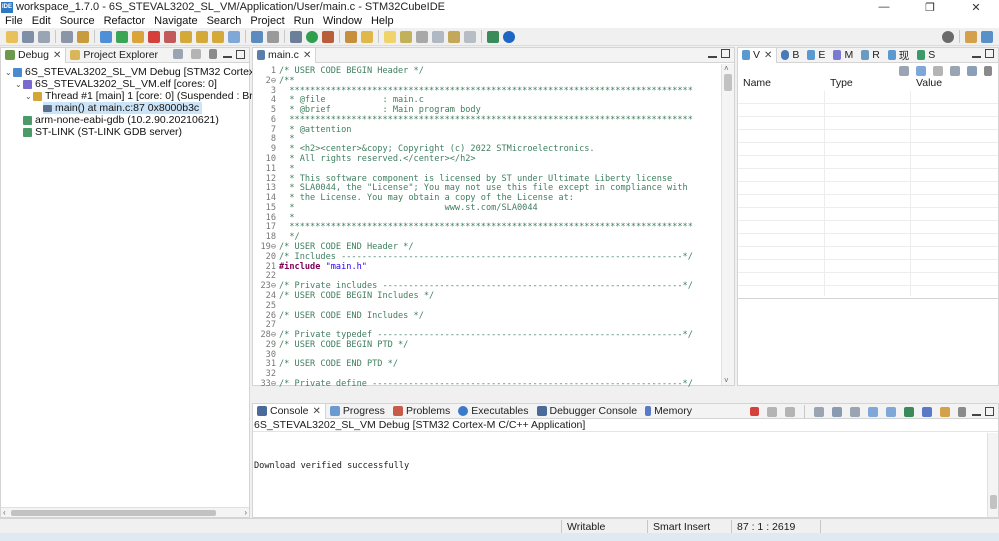  What do you see at coordinates (266, 325) in the screenshot?
I see `code-line: 27` at bounding box center [266, 325].